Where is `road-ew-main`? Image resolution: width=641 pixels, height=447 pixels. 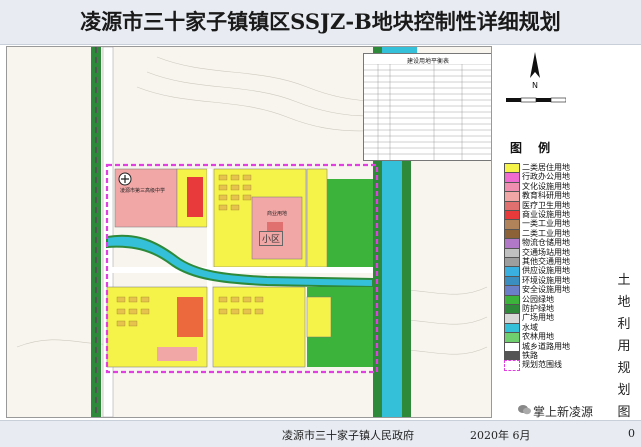
road-ew-main is located at coordinates (240, 270).